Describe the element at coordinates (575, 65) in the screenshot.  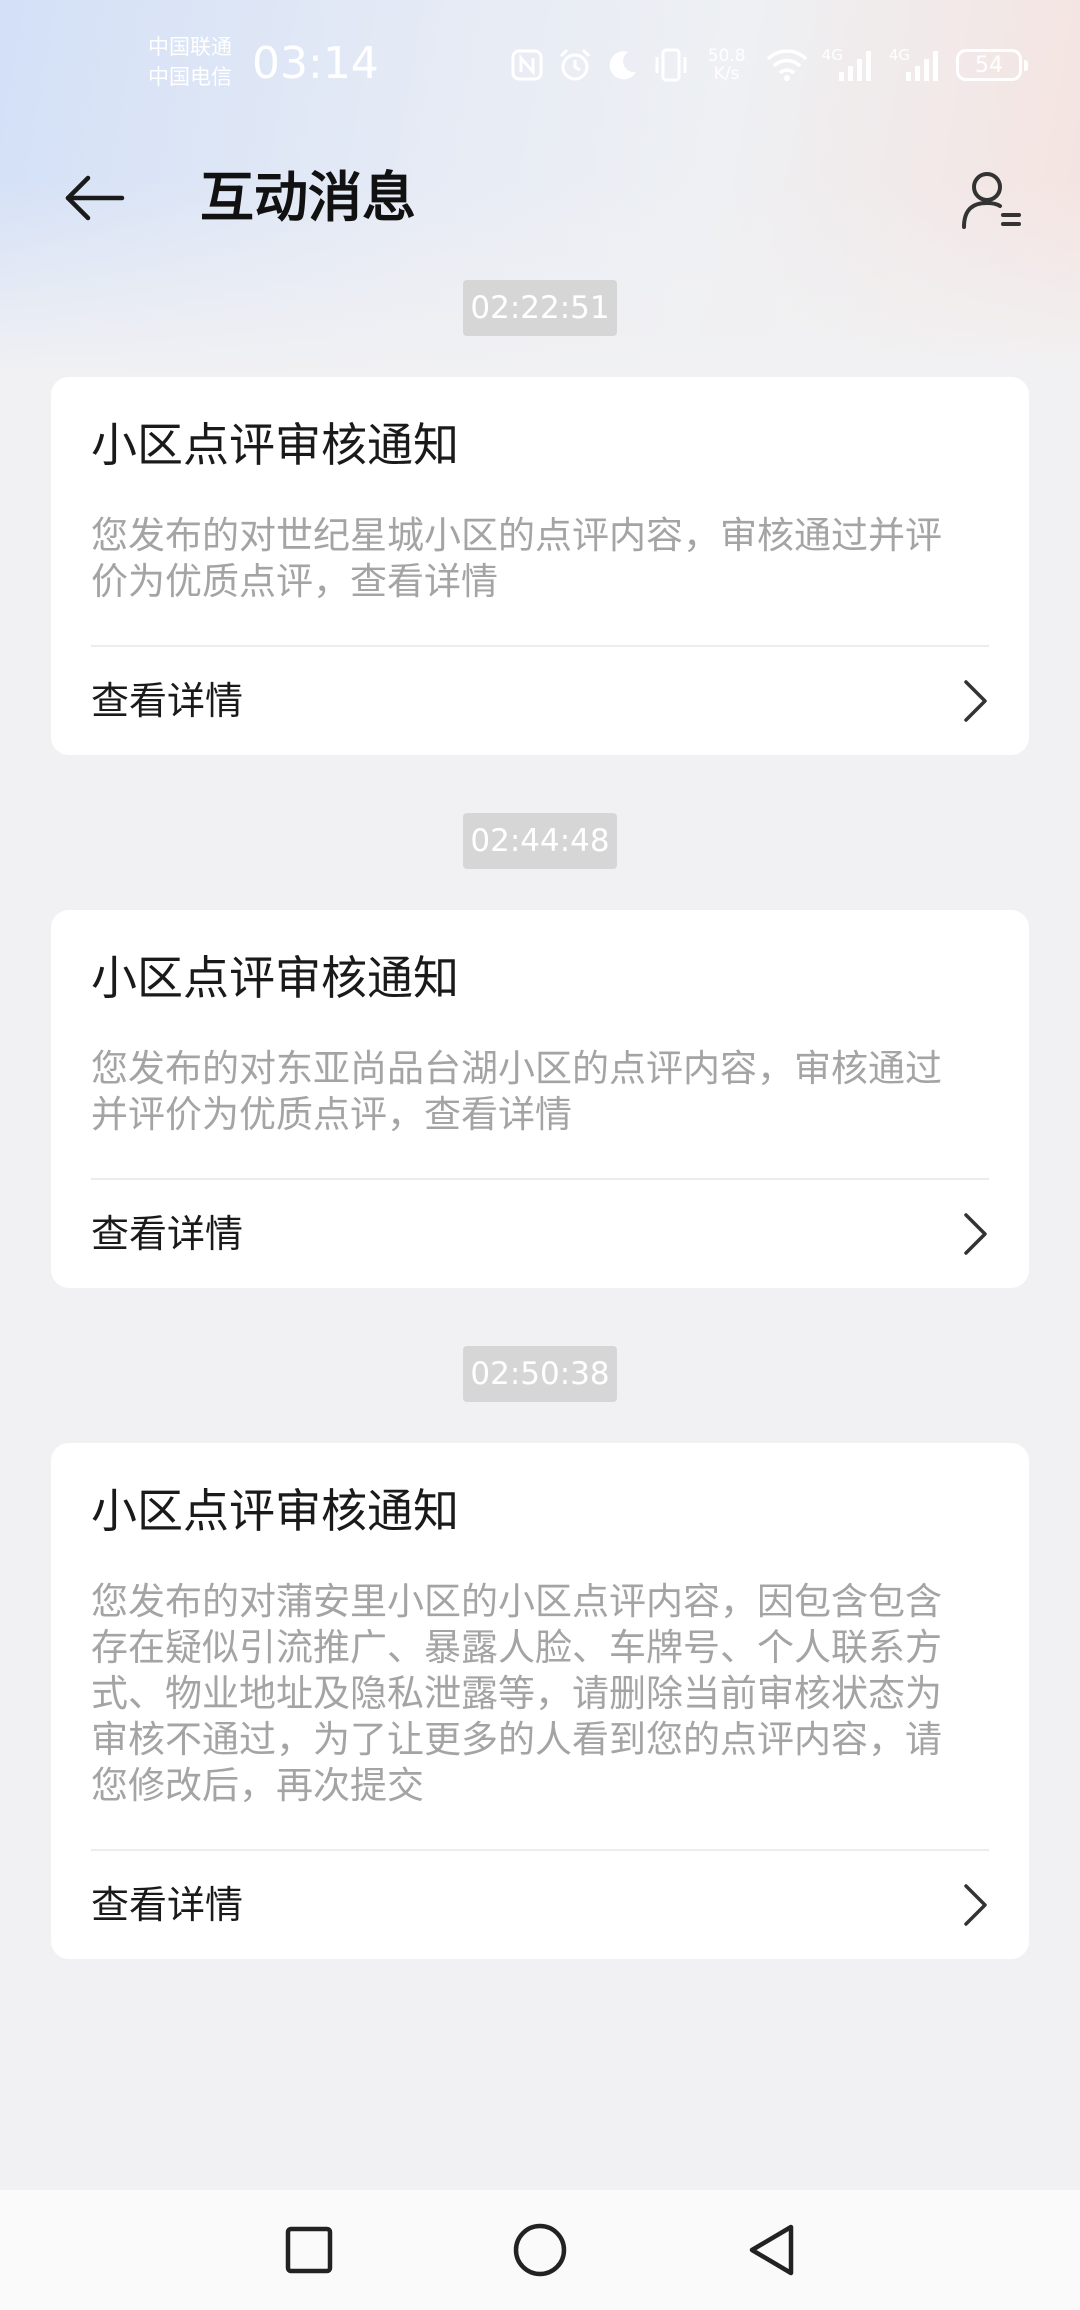
I see `alarm-icon` at that location.